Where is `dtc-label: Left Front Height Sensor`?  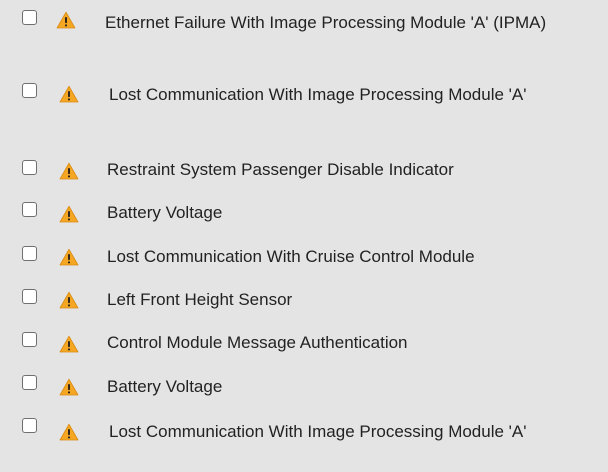
dtc-label: Left Front Height Sensor is located at coordinates (200, 299).